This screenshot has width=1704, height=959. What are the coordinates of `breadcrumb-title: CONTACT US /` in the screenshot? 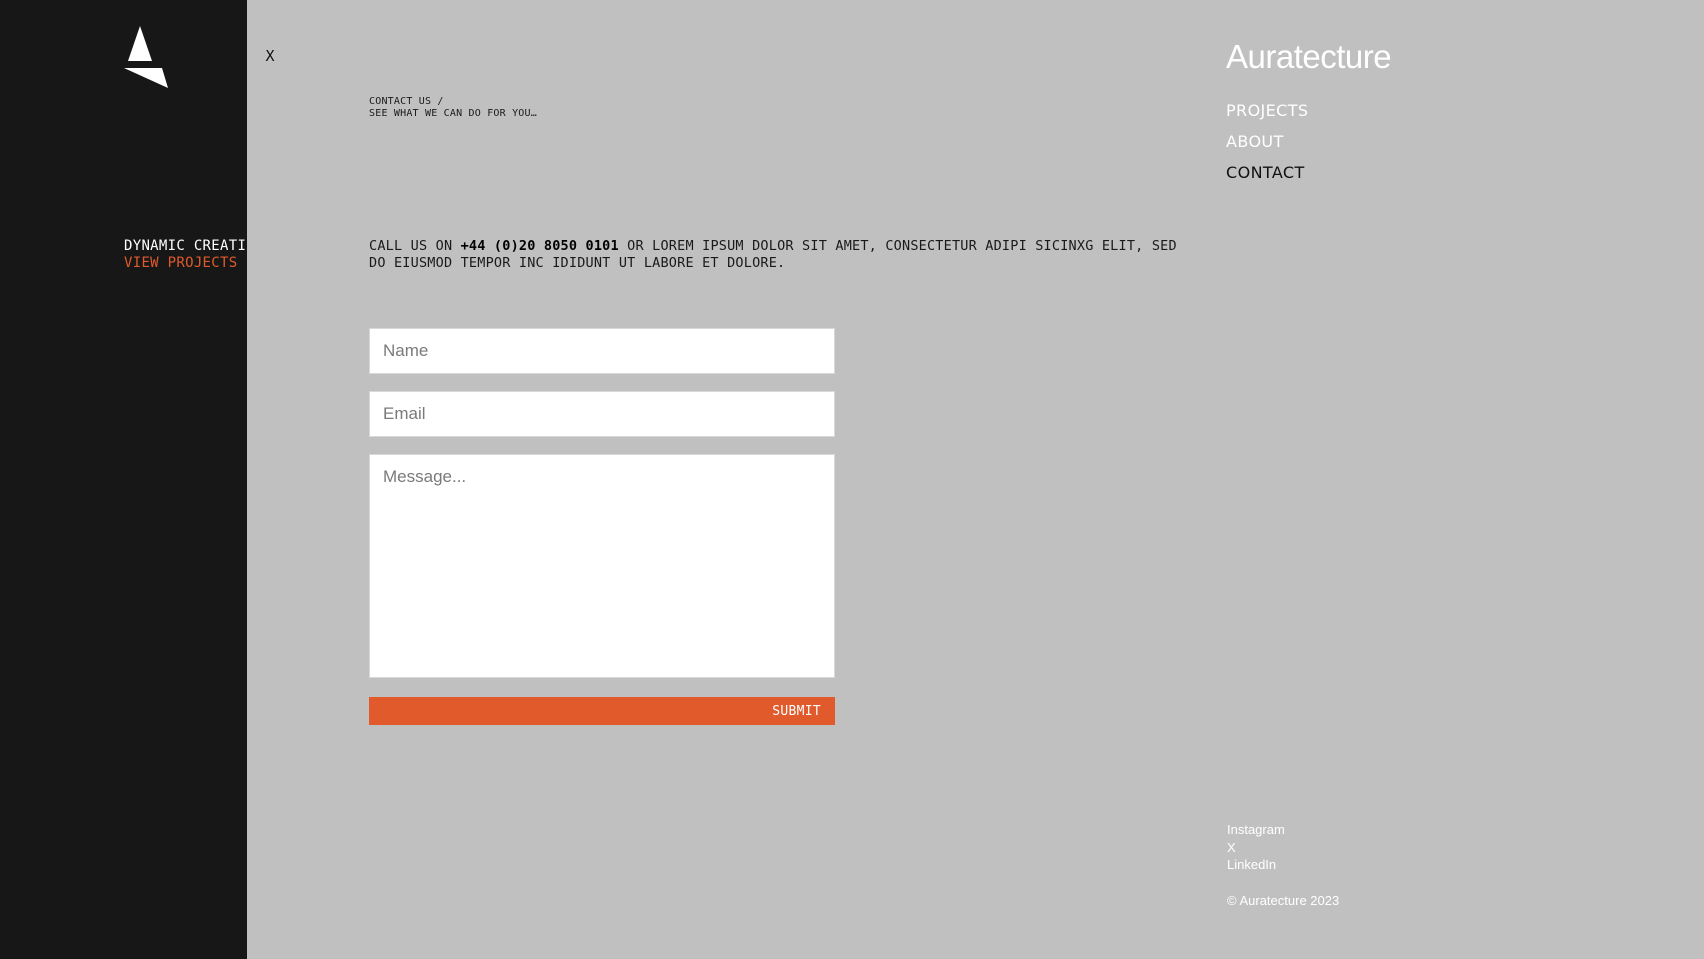 It's located at (406, 101).